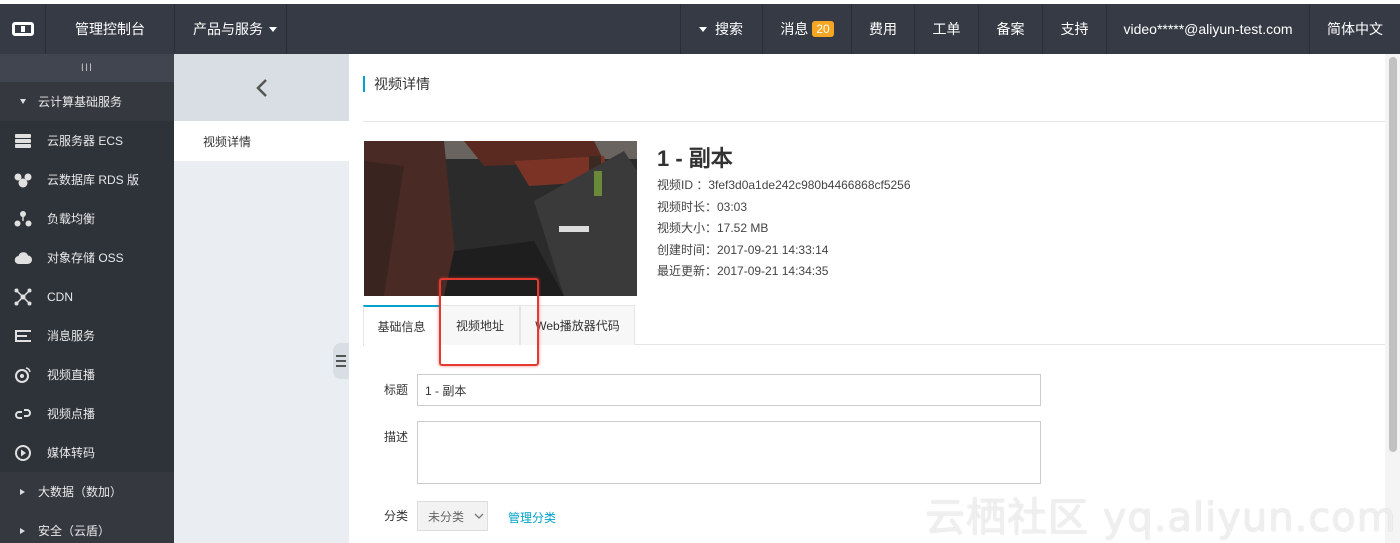  I want to click on sidebar-group-cloud: 云计算基础服务, so click(87, 101).